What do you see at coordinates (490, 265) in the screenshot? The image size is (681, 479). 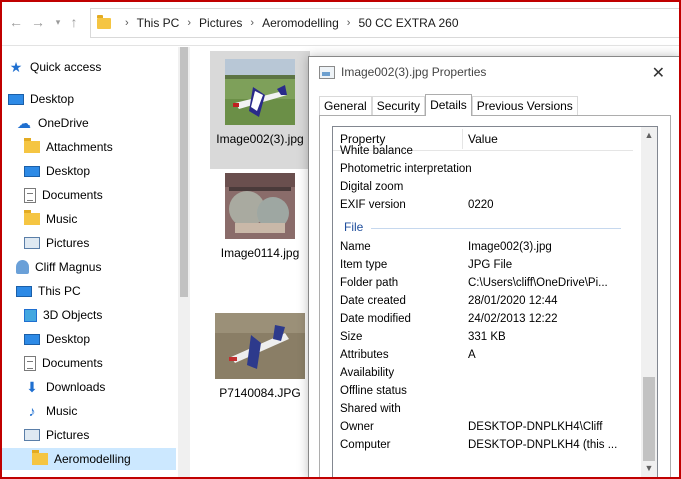 I see `property-value: JPG File` at bounding box center [490, 265].